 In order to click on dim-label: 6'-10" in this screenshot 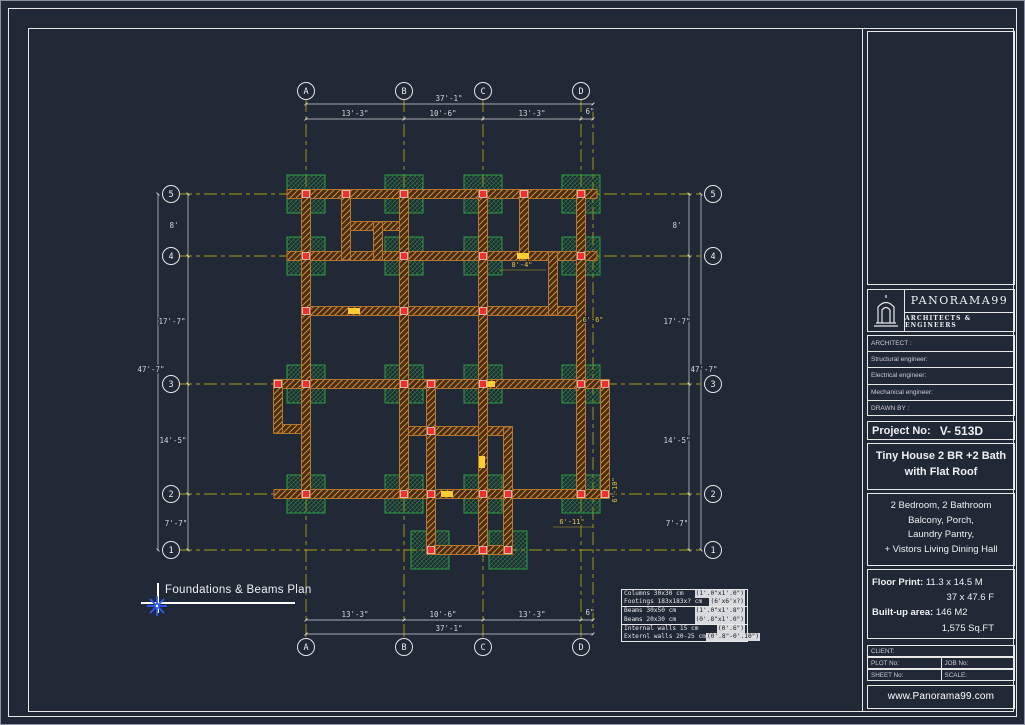, I will do `click(615, 489)`.